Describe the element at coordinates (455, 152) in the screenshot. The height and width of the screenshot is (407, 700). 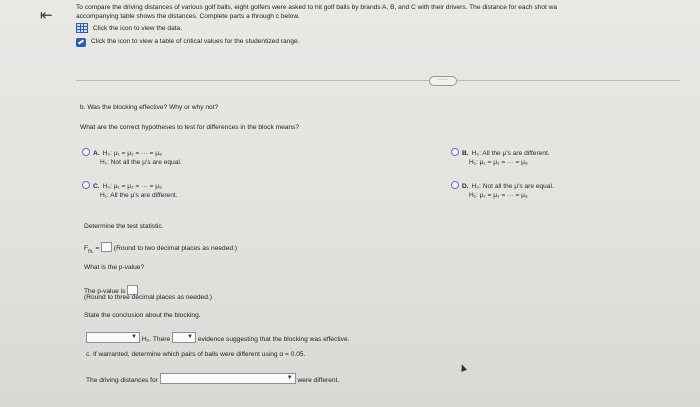
I see `option-b-radio` at that location.